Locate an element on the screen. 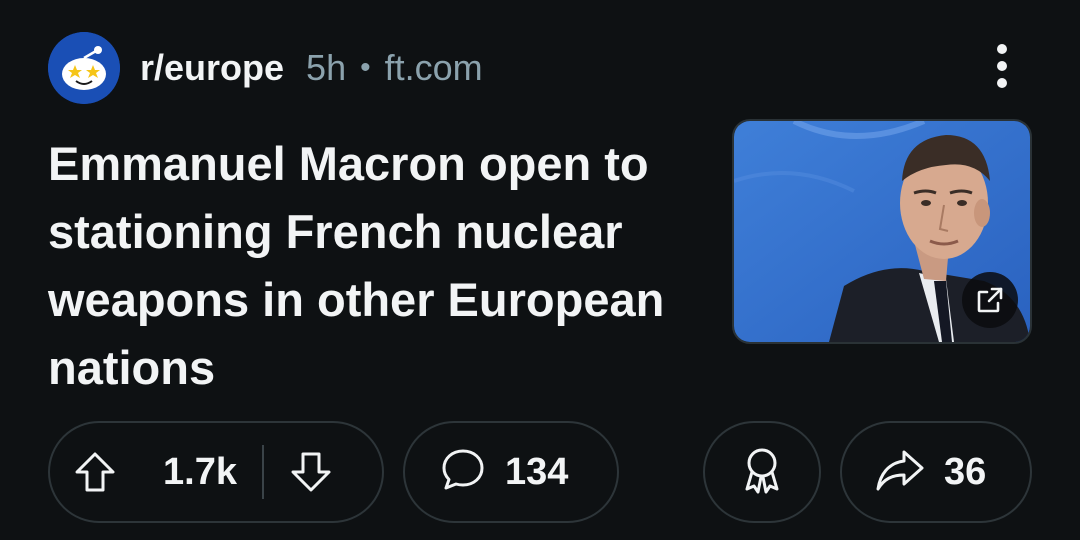 The width and height of the screenshot is (1080, 540). overflow-menu-icon is located at coordinates (1002, 66).